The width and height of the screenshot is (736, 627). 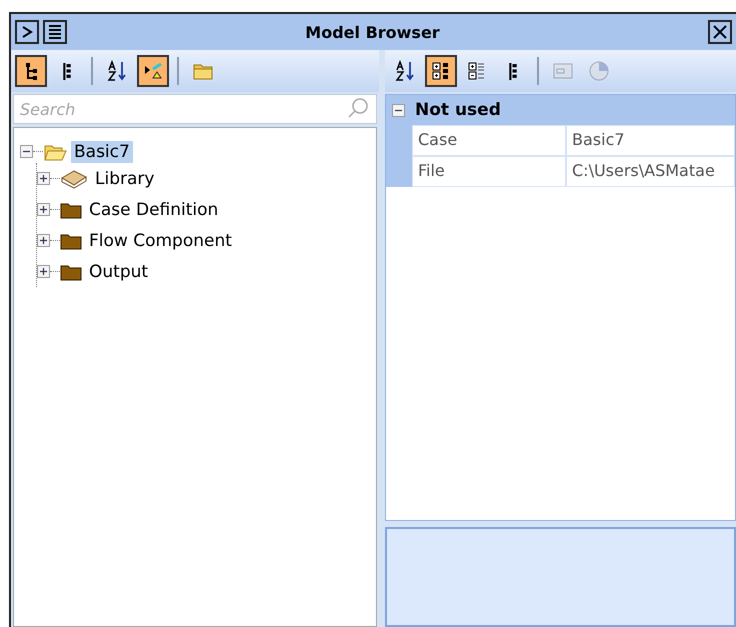 I want to click on tree-icon, so click(x=31, y=71).